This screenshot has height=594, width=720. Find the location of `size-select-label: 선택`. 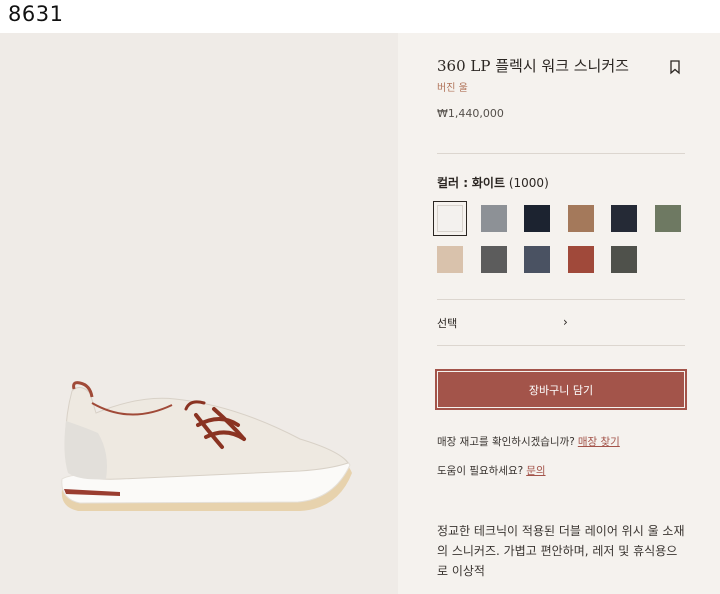

size-select-label: 선택 is located at coordinates (447, 323).